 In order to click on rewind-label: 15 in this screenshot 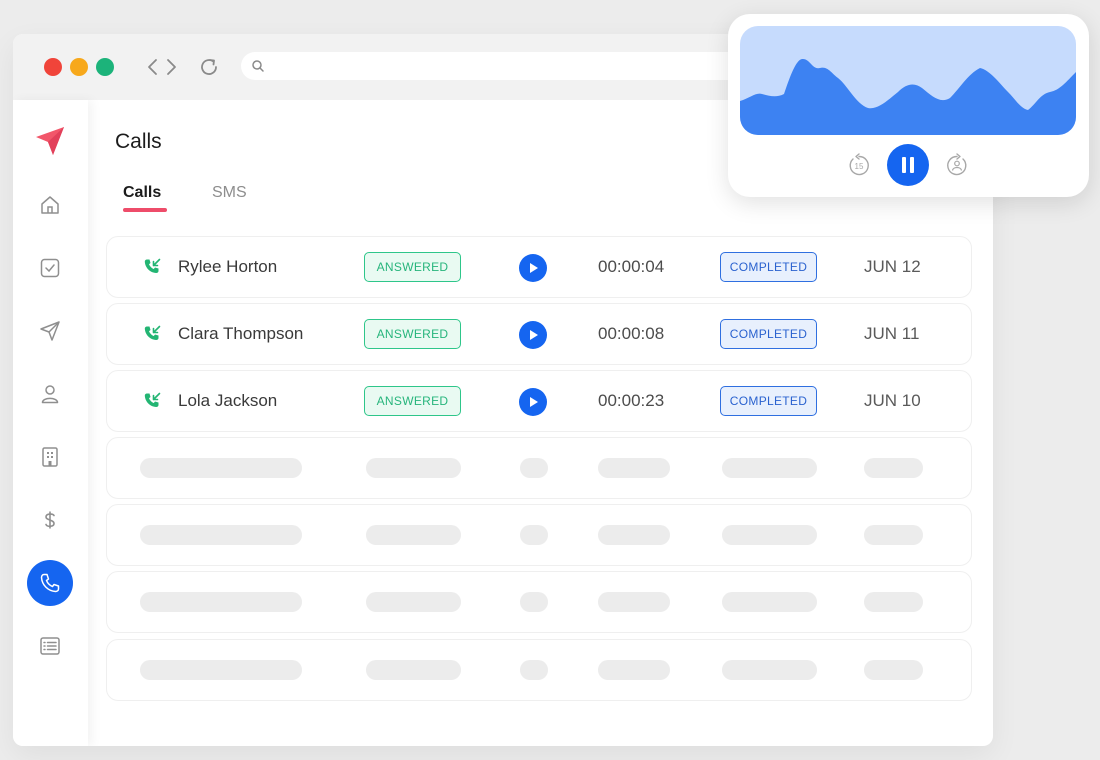, I will do `click(859, 166)`.